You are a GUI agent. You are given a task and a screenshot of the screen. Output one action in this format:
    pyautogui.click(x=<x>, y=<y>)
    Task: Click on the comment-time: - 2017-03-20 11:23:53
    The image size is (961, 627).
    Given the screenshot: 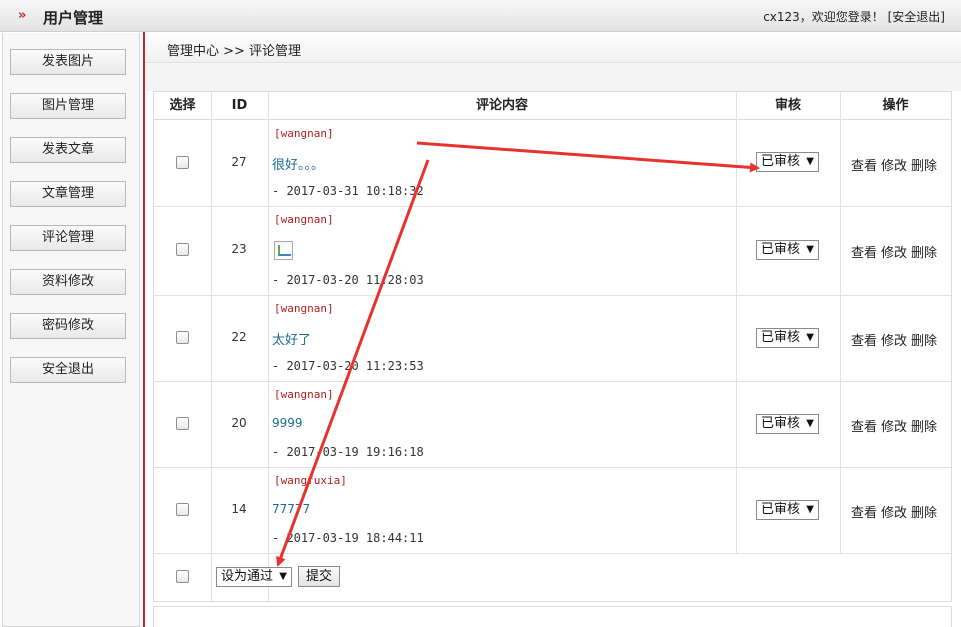 What is the action you would take?
    pyautogui.click(x=348, y=366)
    